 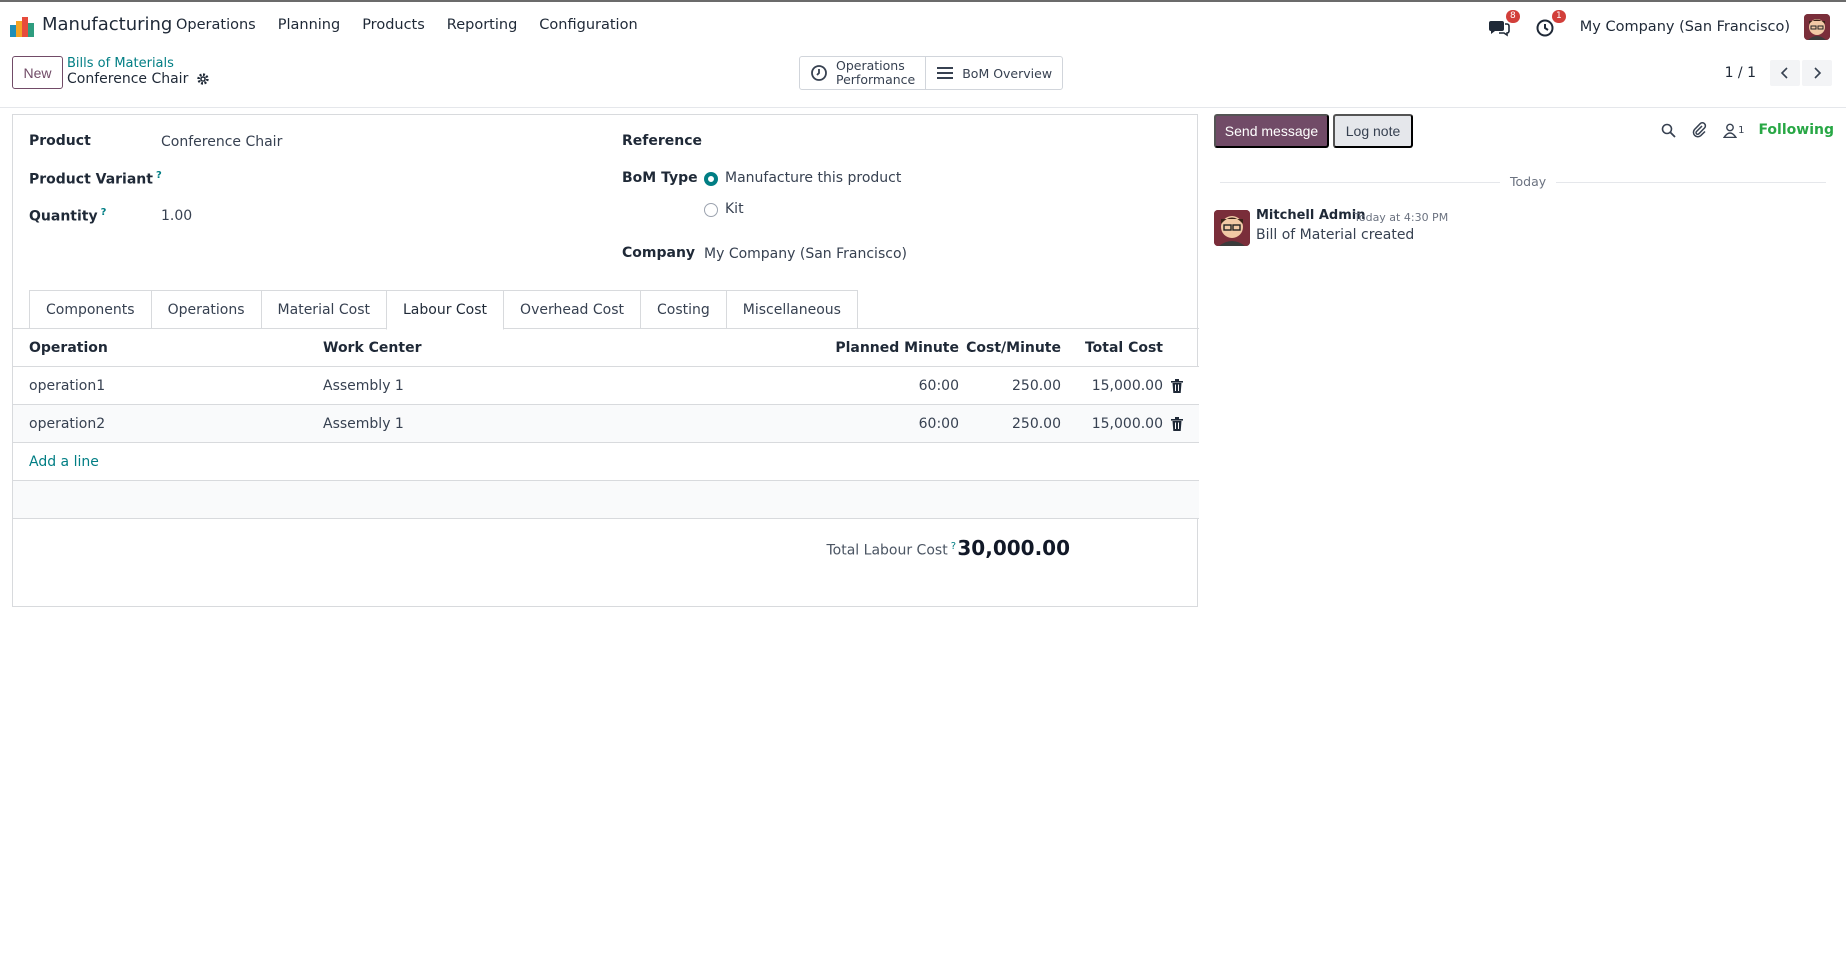 I want to click on tab-overhead-cost: Overhead Cost, so click(x=572, y=309).